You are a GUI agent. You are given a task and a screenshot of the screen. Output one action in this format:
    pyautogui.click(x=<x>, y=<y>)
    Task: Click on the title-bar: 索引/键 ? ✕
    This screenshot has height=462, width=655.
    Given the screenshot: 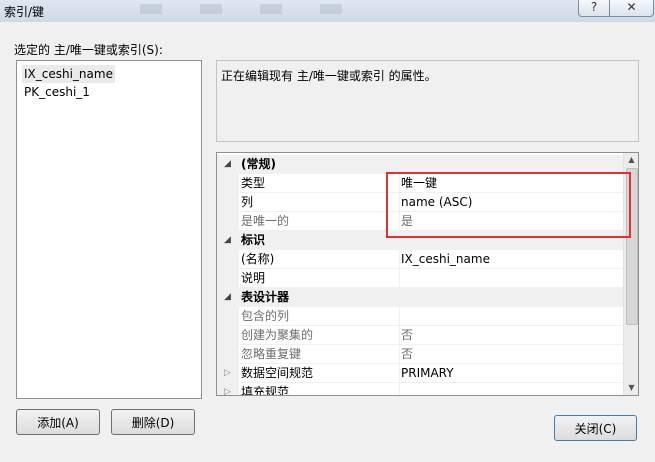 What is the action you would take?
    pyautogui.click(x=327, y=11)
    